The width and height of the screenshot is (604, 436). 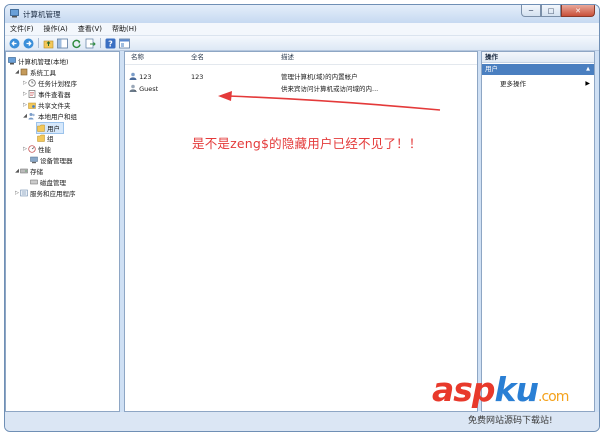 What do you see at coordinates (516, 389) in the screenshot?
I see `watermark-part-ku: ku` at bounding box center [516, 389].